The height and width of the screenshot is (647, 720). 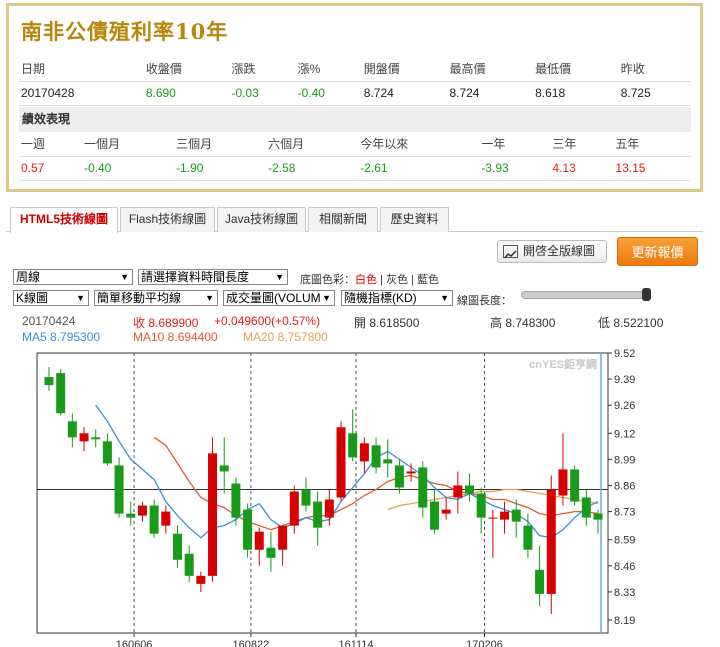 What do you see at coordinates (404, 93) in the screenshot?
I see `quote-value: 8.724` at bounding box center [404, 93].